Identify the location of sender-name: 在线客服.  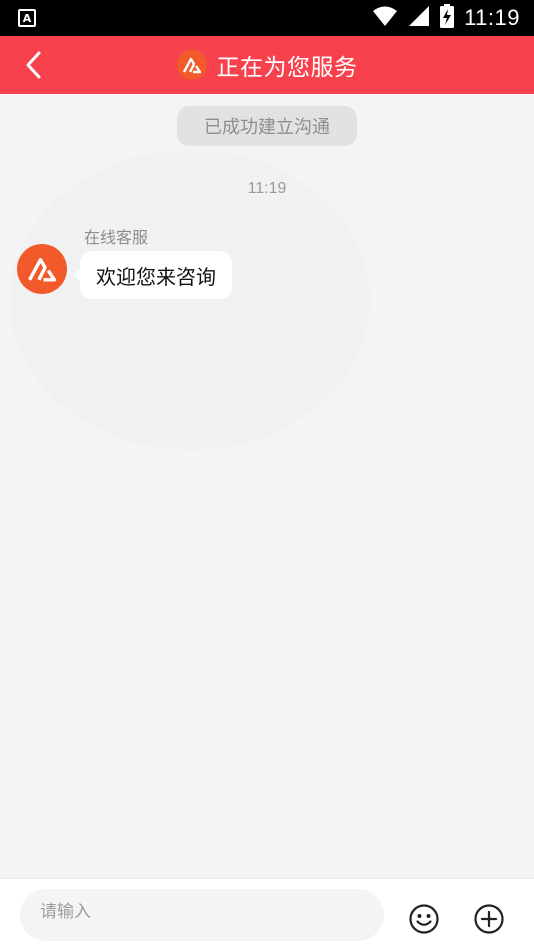
(116, 237).